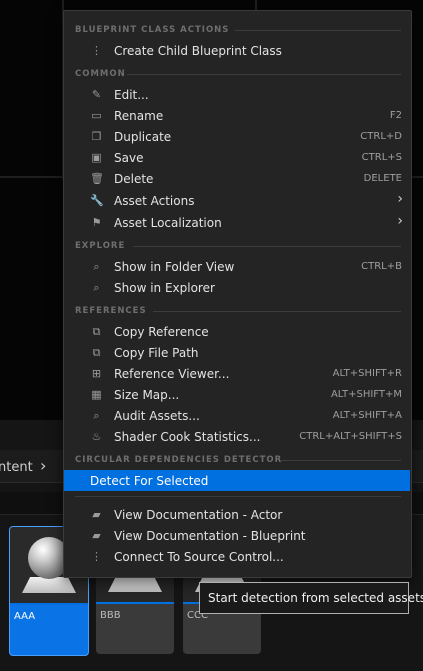 The image size is (423, 671). I want to click on rename-icon: ▭, so click(96, 115).